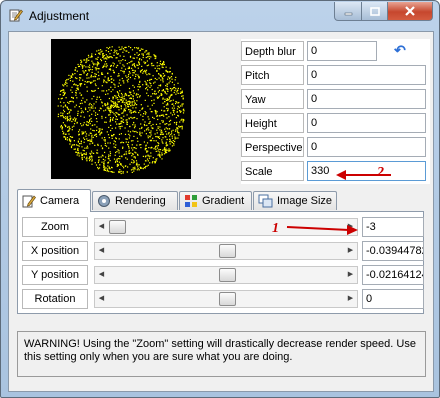  I want to click on close-button, so click(410, 11).